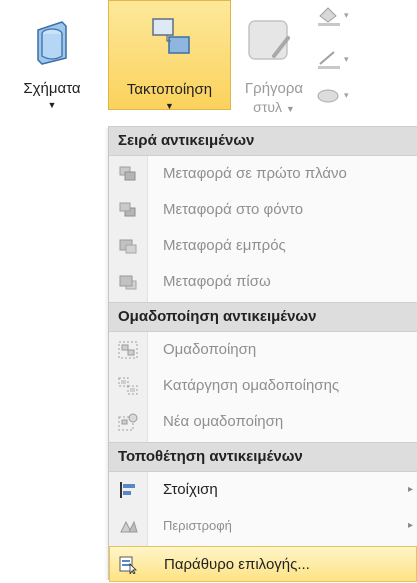  Describe the element at coordinates (263, 141) in the screenshot. I see `section-header-order: Σειρά αντικειμένων` at that location.